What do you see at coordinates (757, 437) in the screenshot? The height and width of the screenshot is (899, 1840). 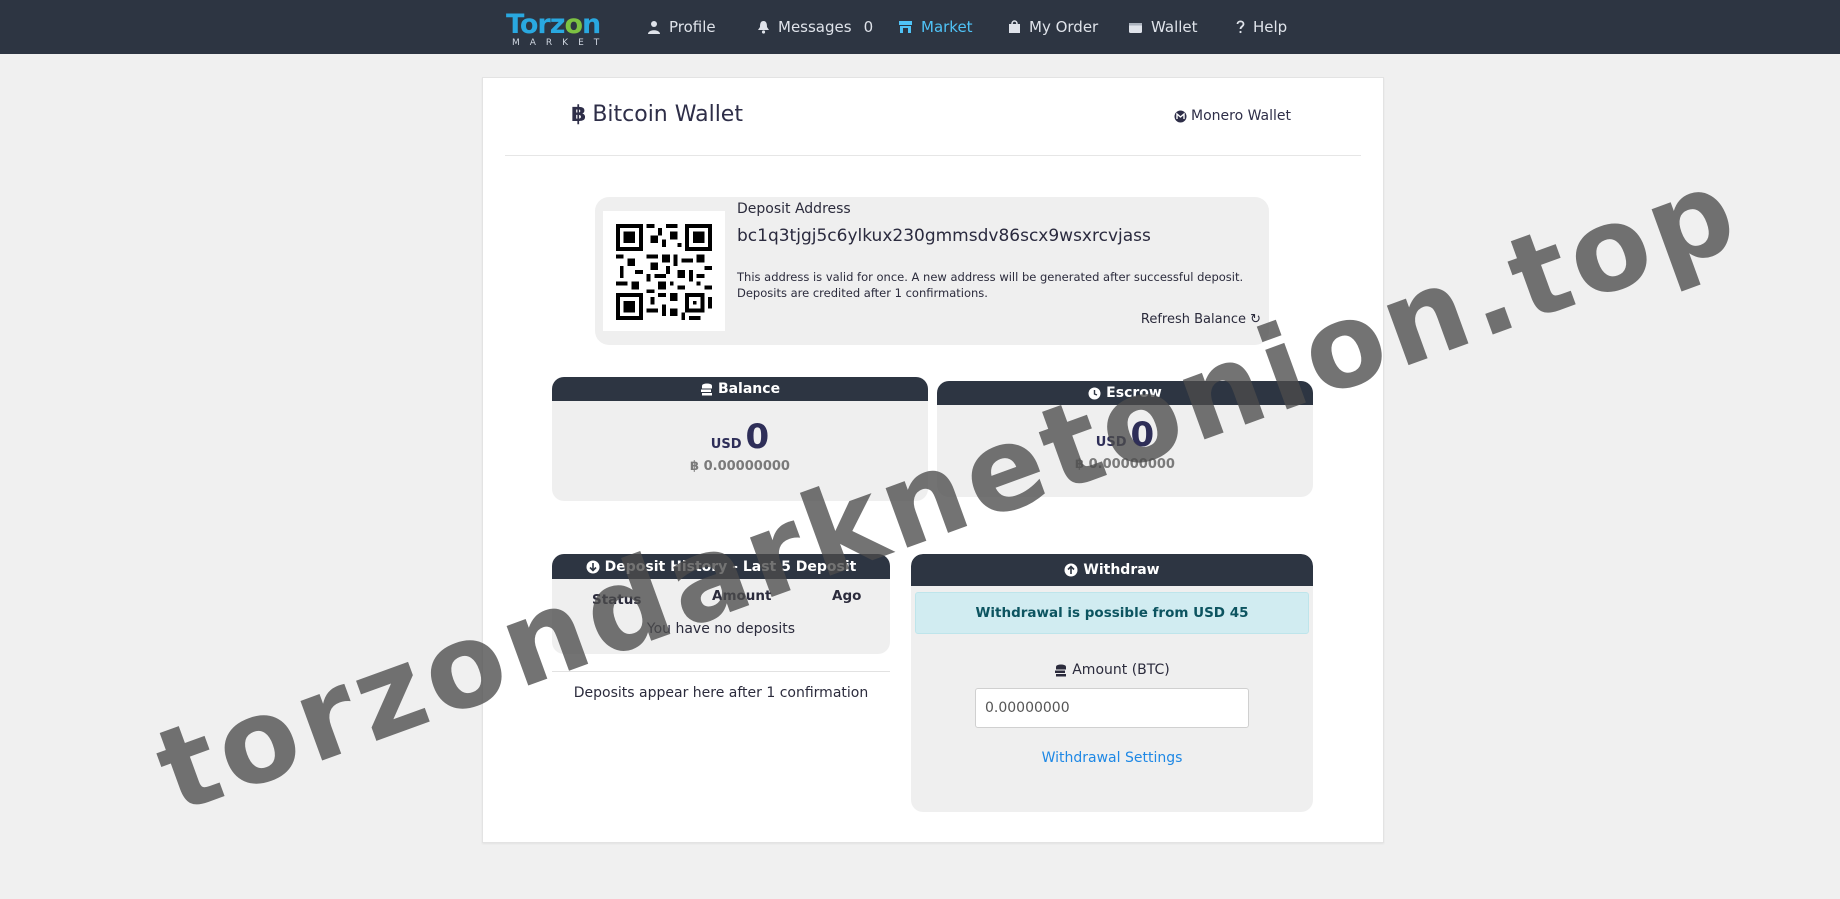 I see `balance-usd-value: 0` at bounding box center [757, 437].